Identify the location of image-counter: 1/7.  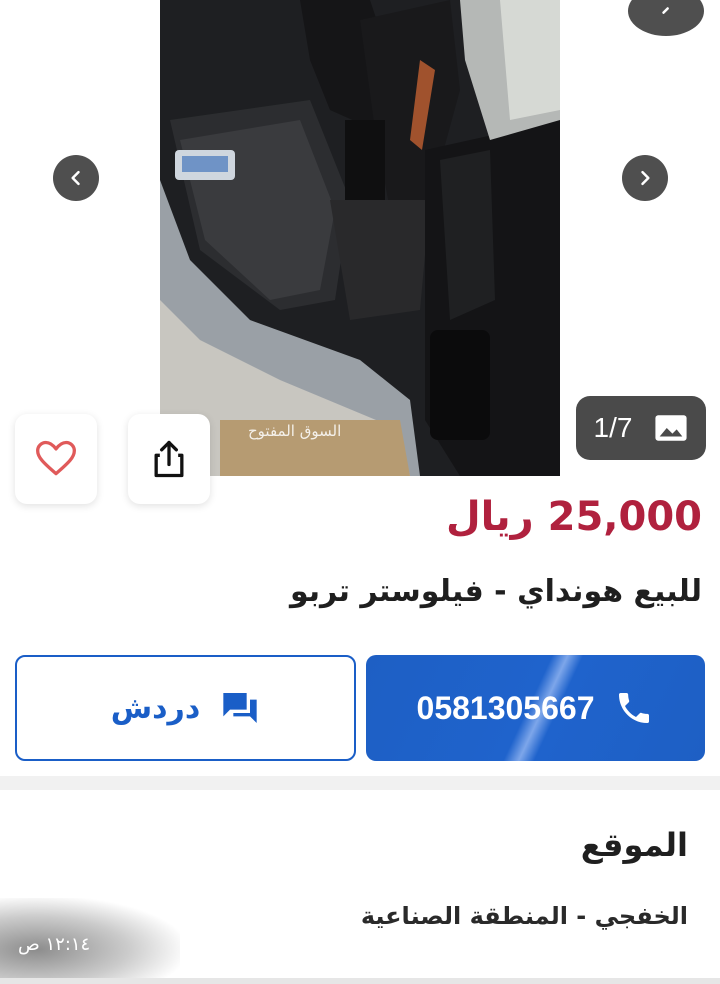
(641, 428).